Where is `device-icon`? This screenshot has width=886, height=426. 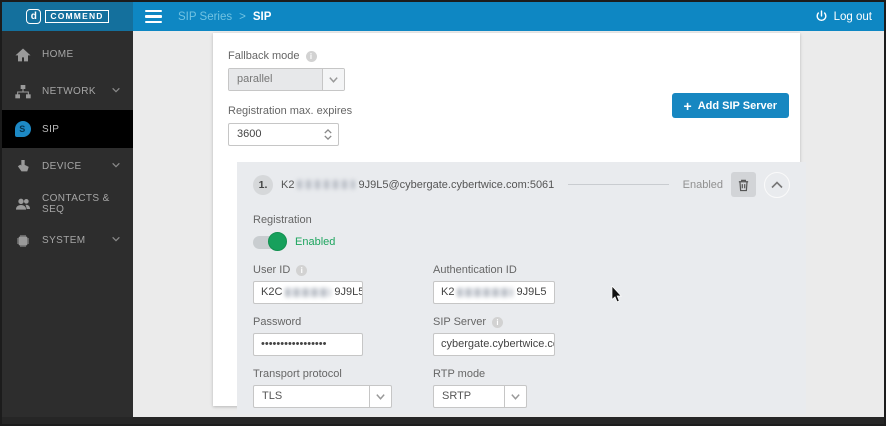
device-icon is located at coordinates (22, 166).